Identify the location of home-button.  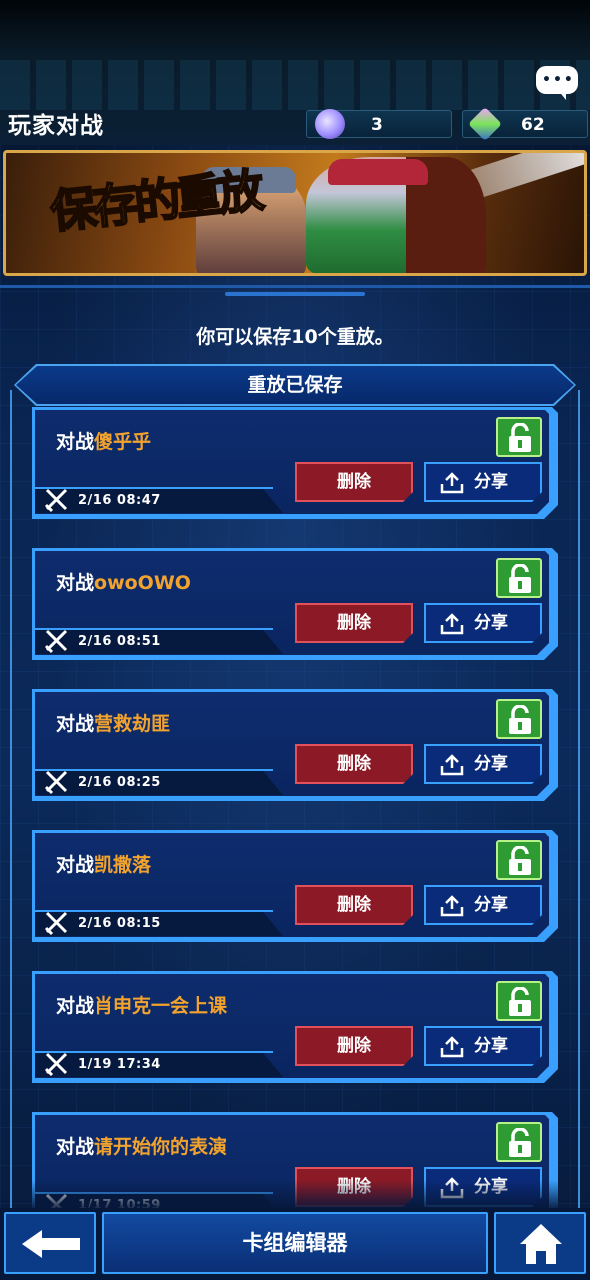
(540, 1243).